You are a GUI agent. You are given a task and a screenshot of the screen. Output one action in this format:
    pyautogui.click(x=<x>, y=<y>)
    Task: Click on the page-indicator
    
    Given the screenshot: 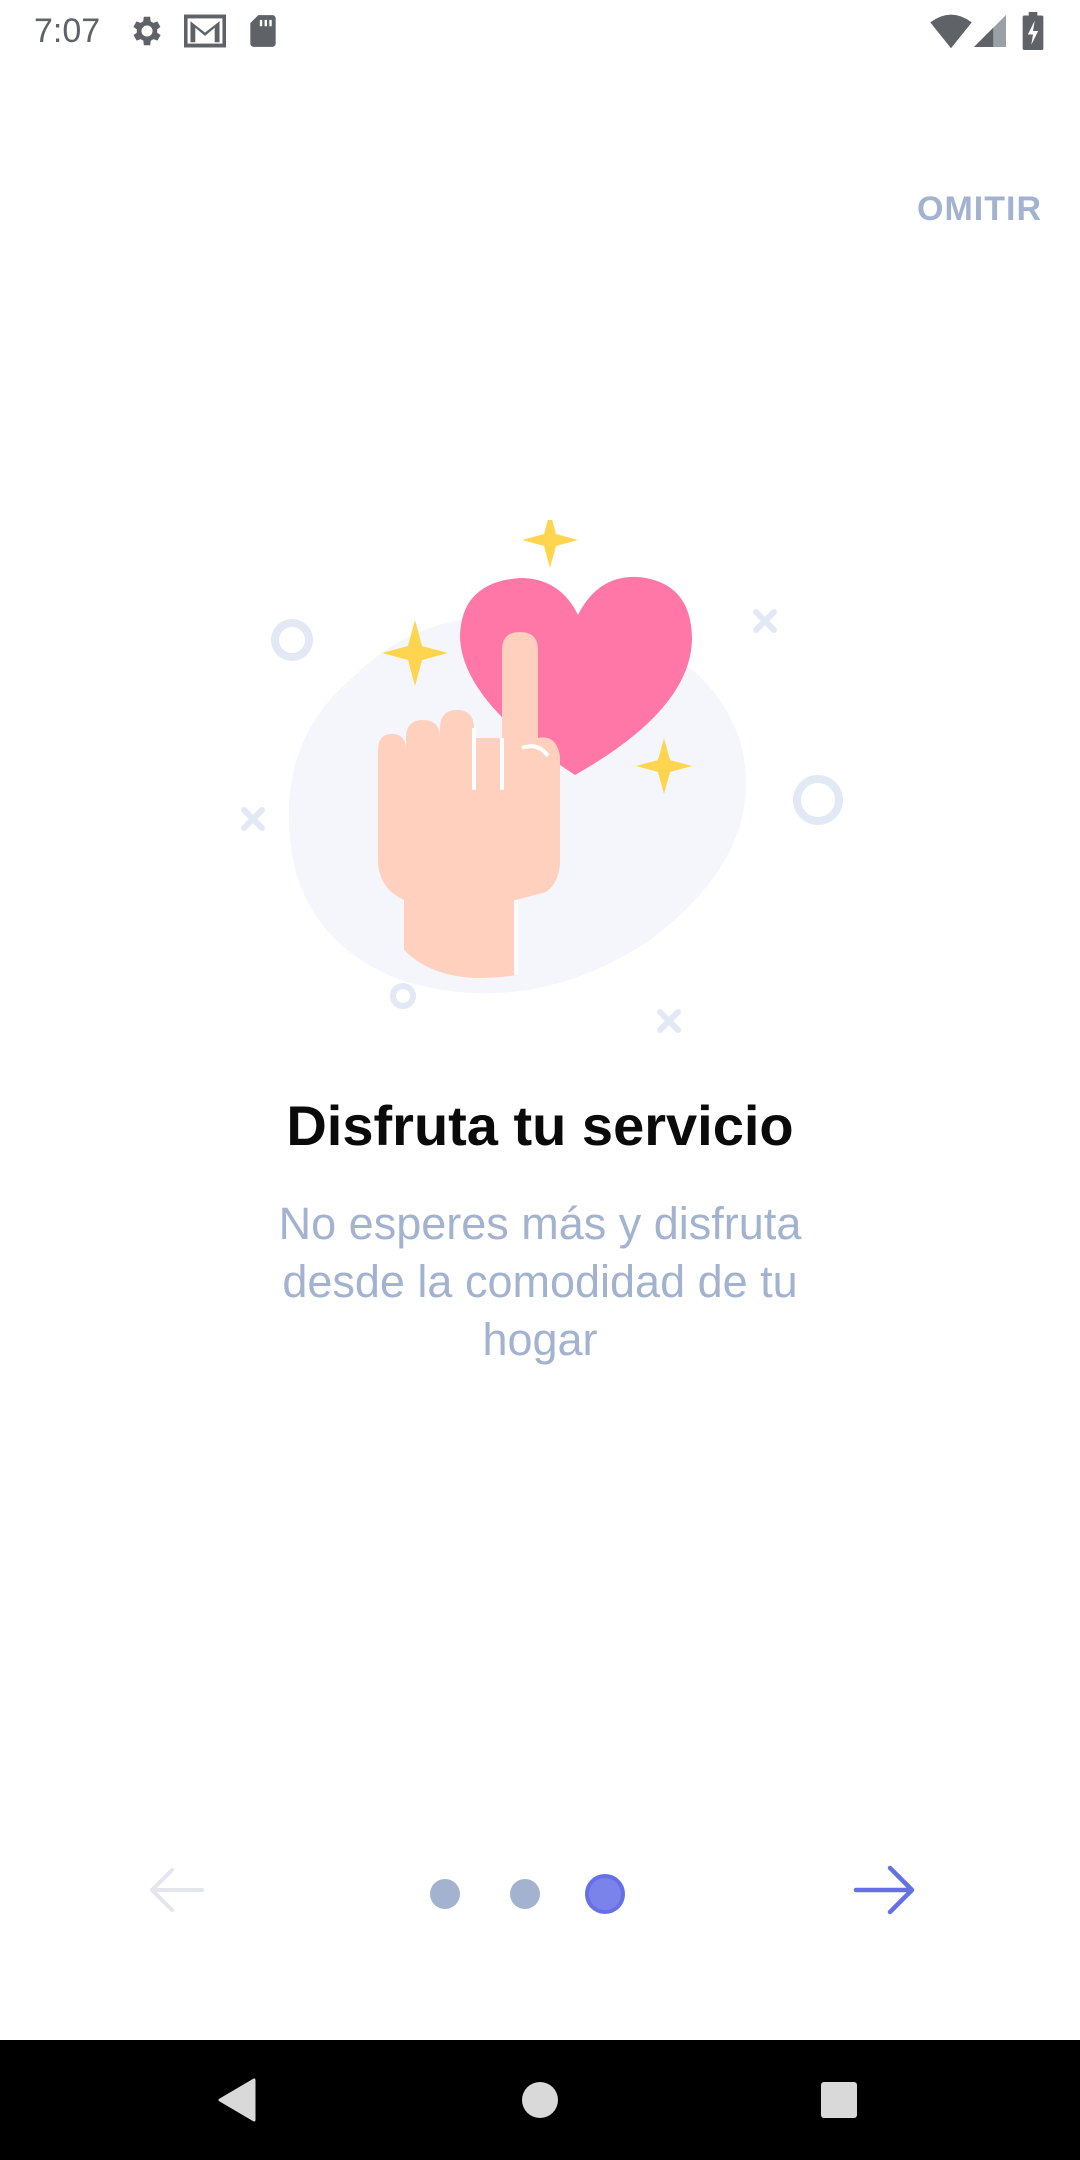 What is the action you would take?
    pyautogui.click(x=540, y=1893)
    